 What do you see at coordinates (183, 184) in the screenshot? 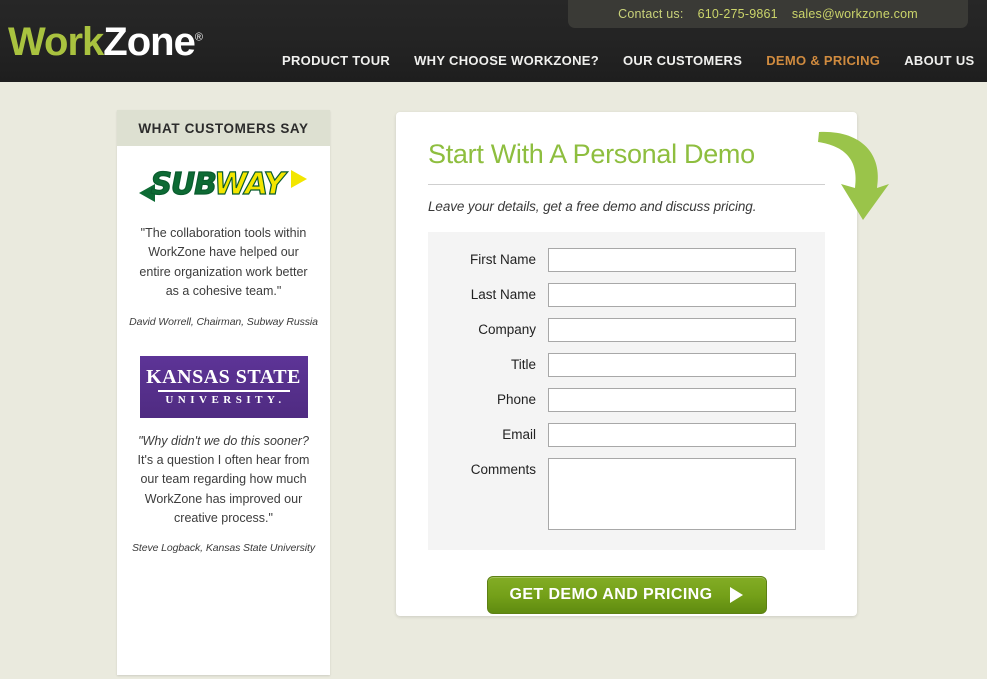
I see `subway-logo-text-sub: SUB` at bounding box center [183, 184].